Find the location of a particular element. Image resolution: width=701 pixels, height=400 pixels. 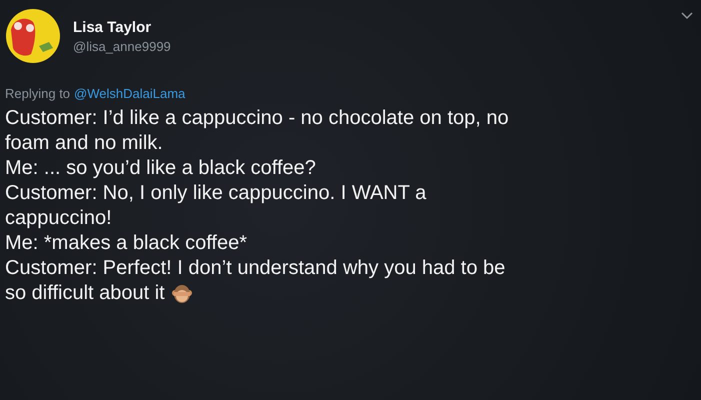

author-name: Lisa Taylor is located at coordinates (122, 27).